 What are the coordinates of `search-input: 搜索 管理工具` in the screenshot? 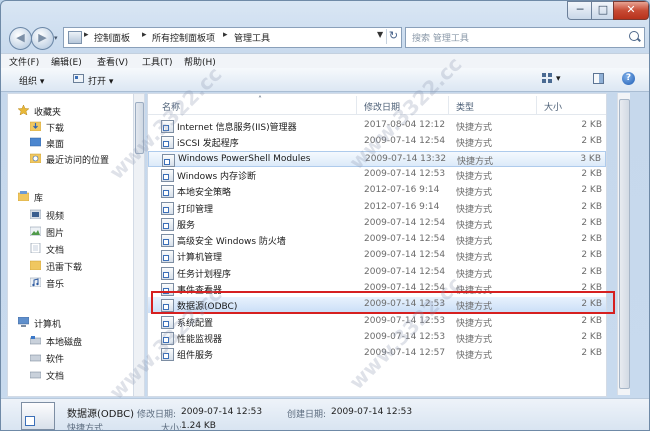 It's located at (525, 37).